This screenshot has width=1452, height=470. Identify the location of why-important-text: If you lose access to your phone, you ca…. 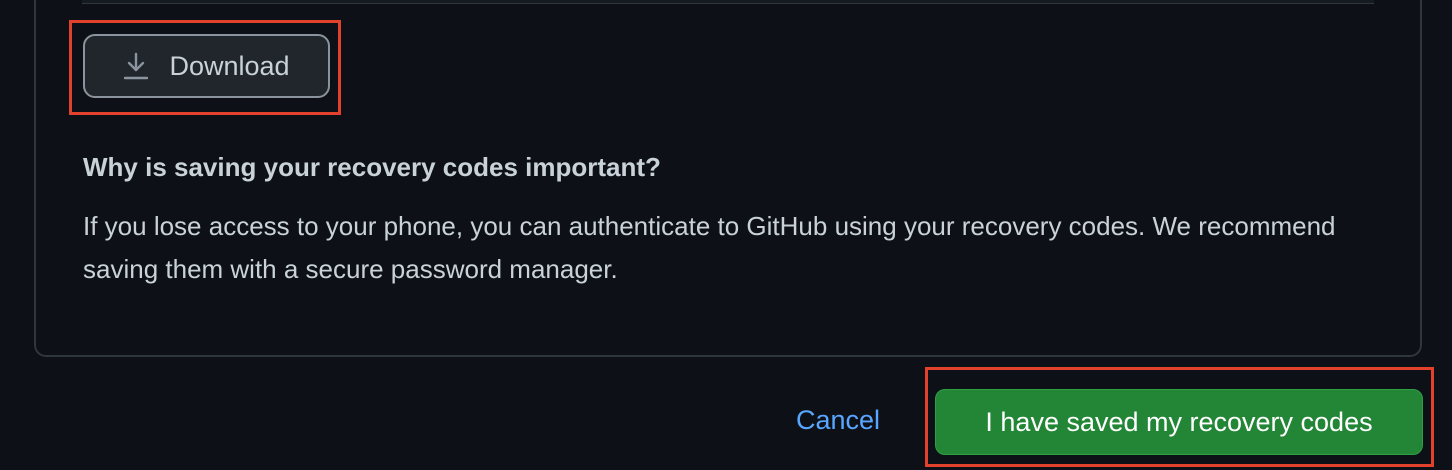
(709, 247).